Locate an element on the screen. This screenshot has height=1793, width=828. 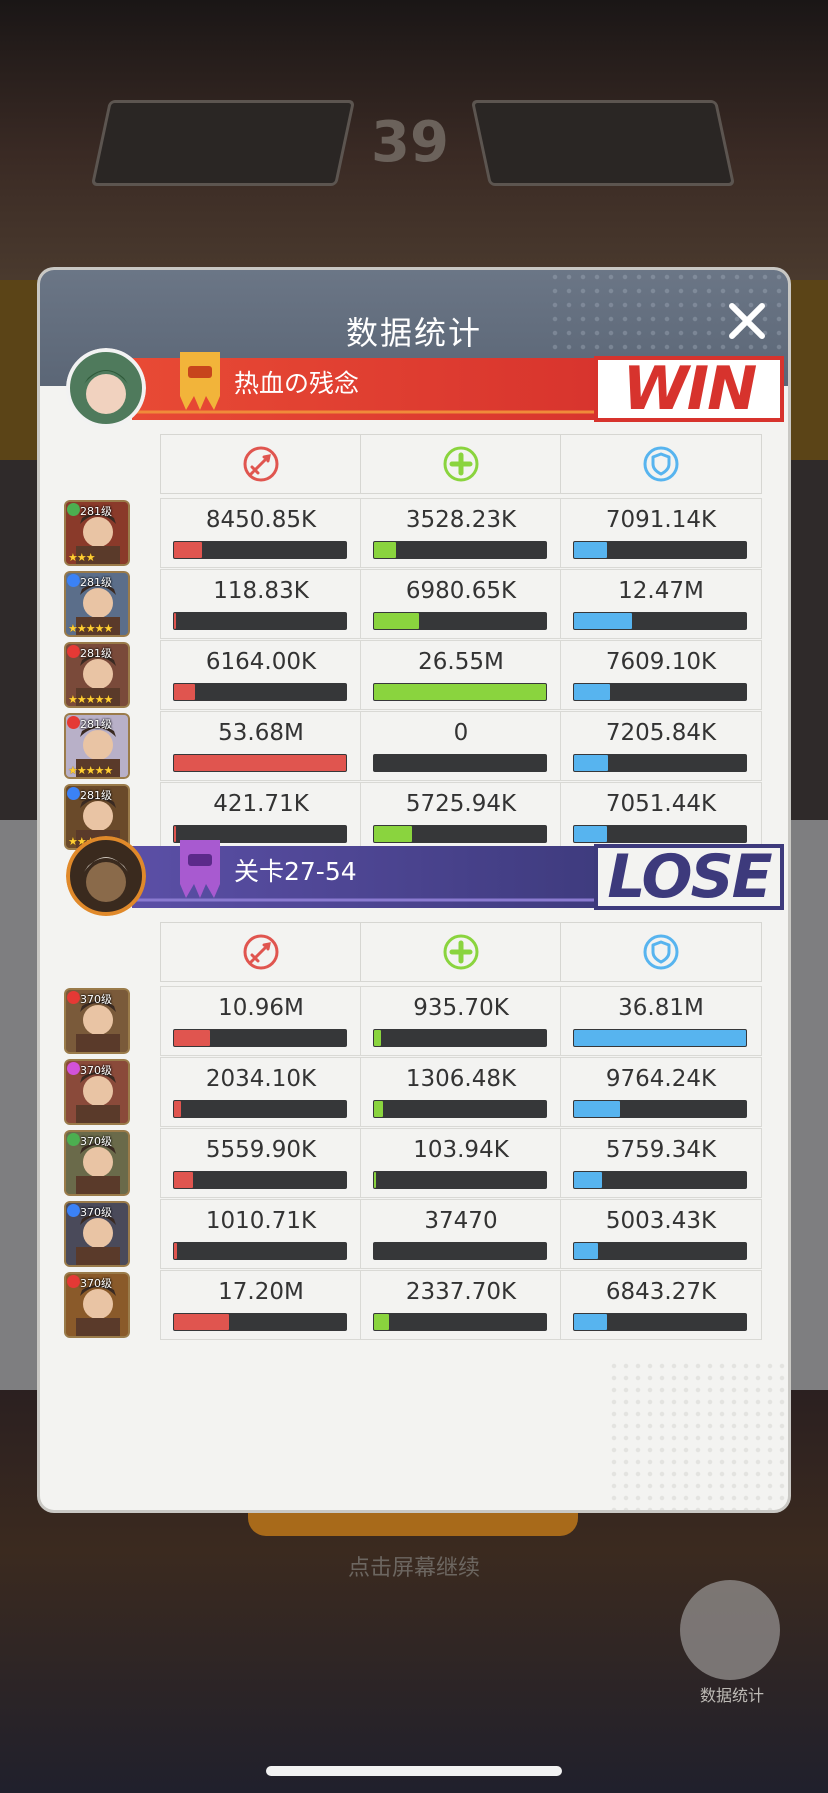
right-team-plate is located at coordinates (603, 143).